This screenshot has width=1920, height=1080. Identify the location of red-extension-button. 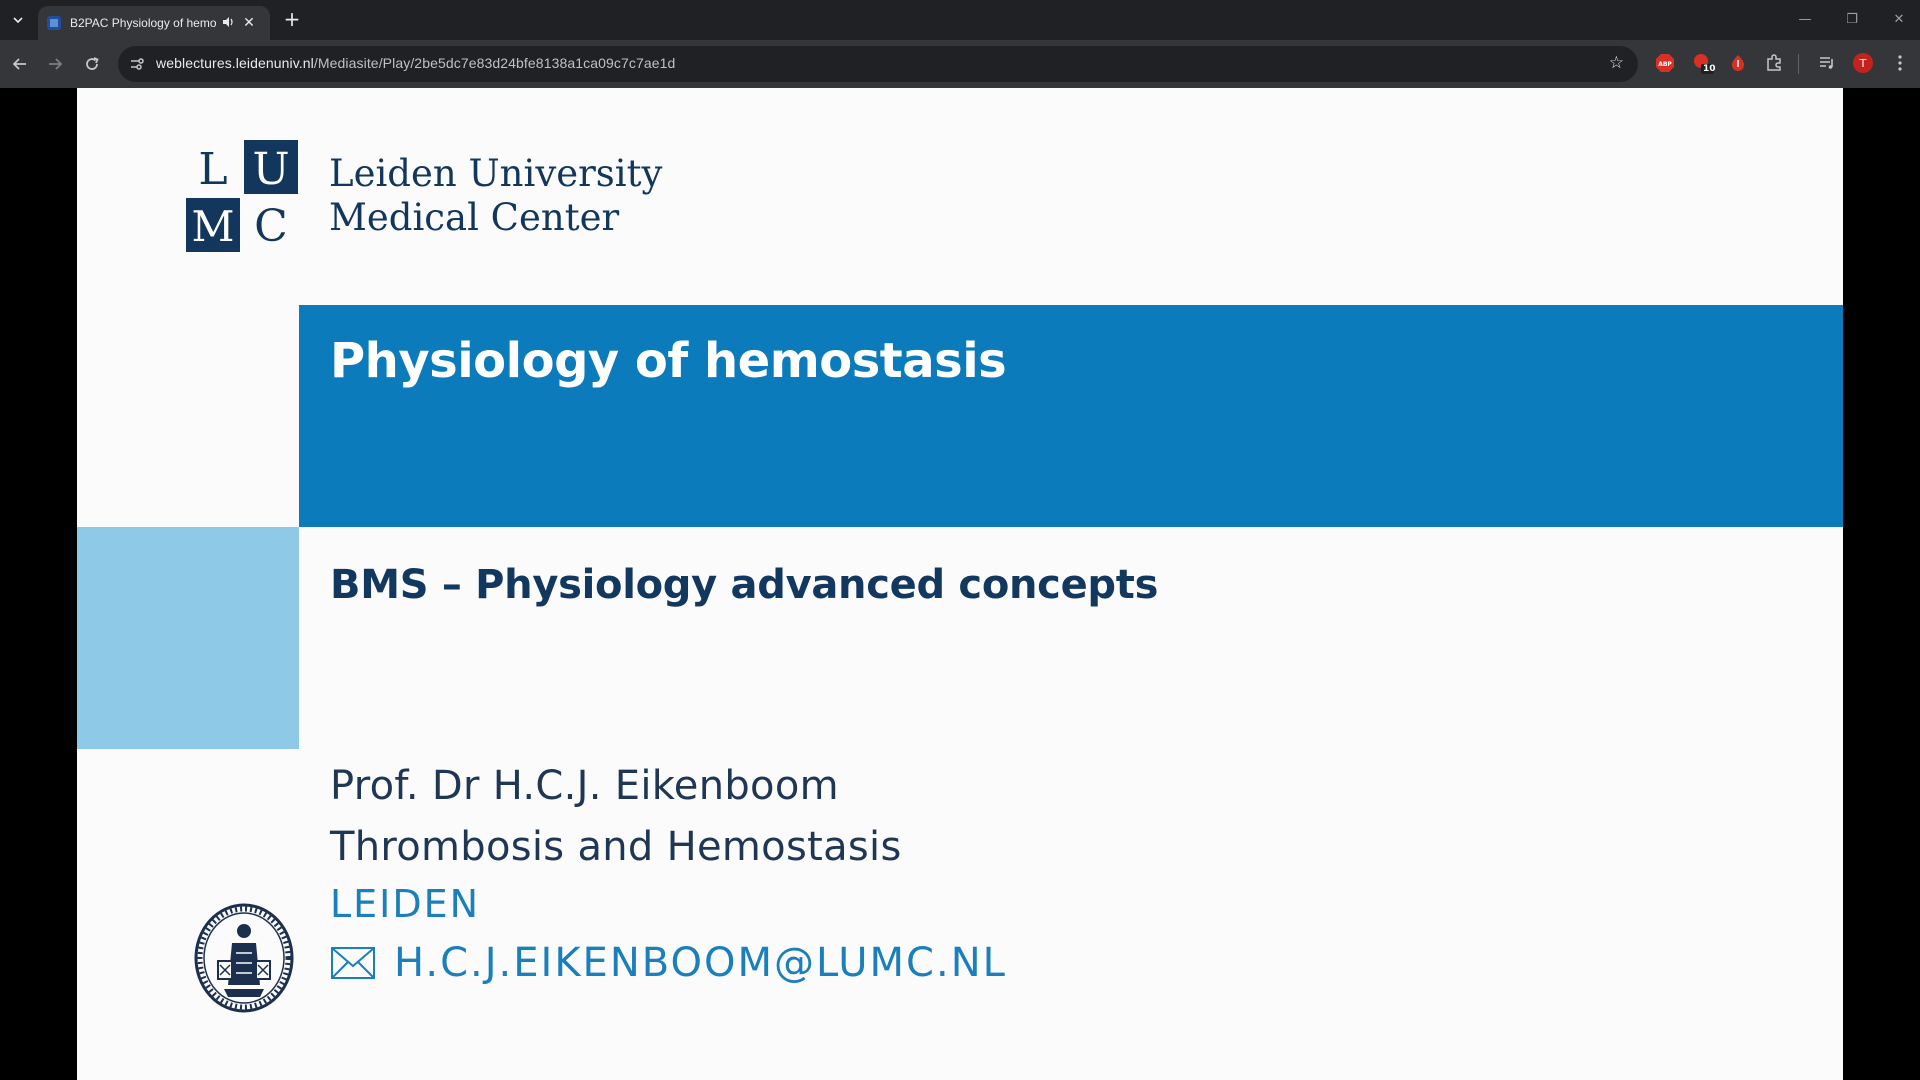
(1738, 63).